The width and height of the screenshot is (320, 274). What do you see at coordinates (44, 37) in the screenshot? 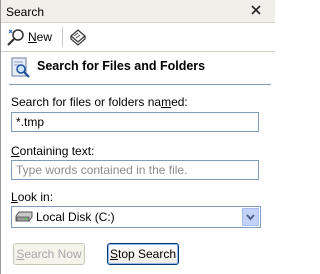
I see `new-label: ew` at bounding box center [44, 37].